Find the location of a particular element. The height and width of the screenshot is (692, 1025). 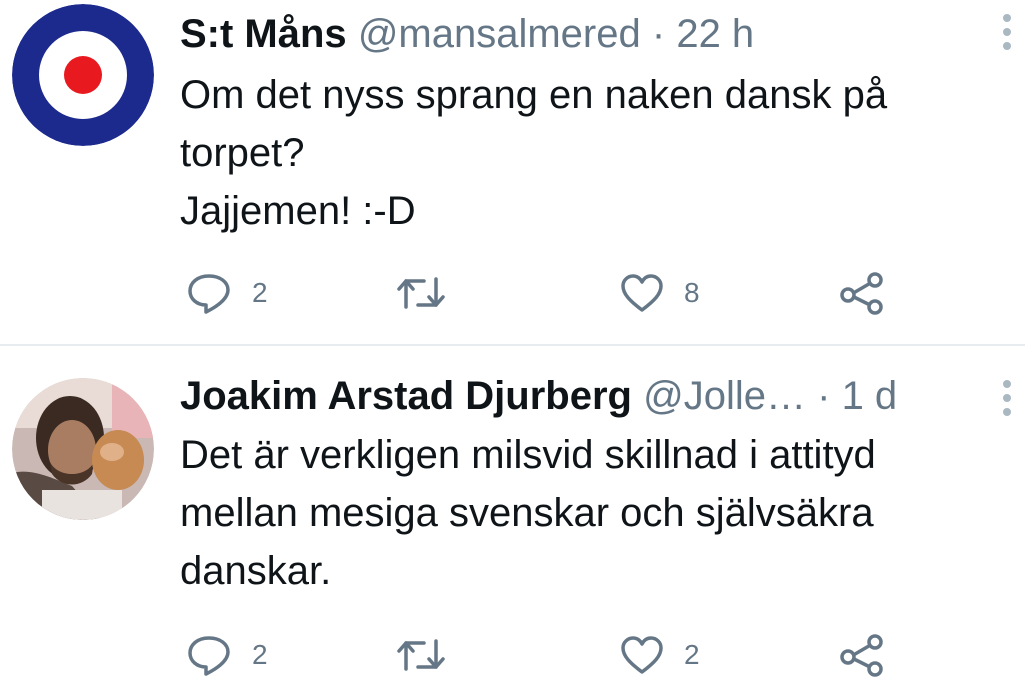

roundel-avatar-icon is located at coordinates (83, 75).